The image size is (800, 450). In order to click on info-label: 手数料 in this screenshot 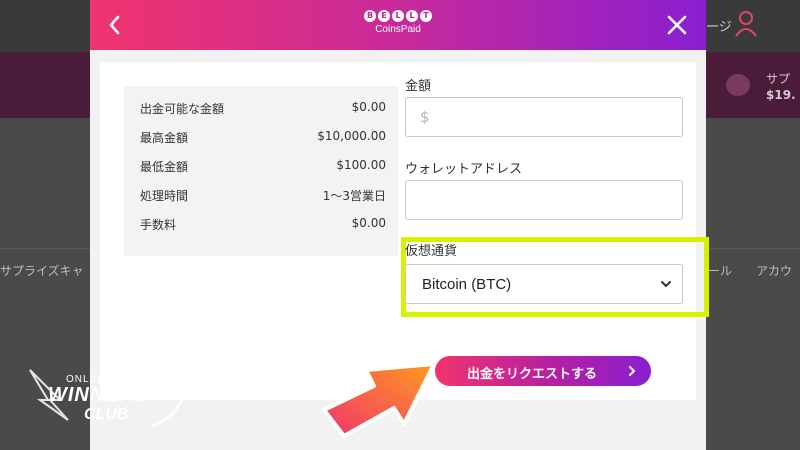, I will do `click(158, 225)`.